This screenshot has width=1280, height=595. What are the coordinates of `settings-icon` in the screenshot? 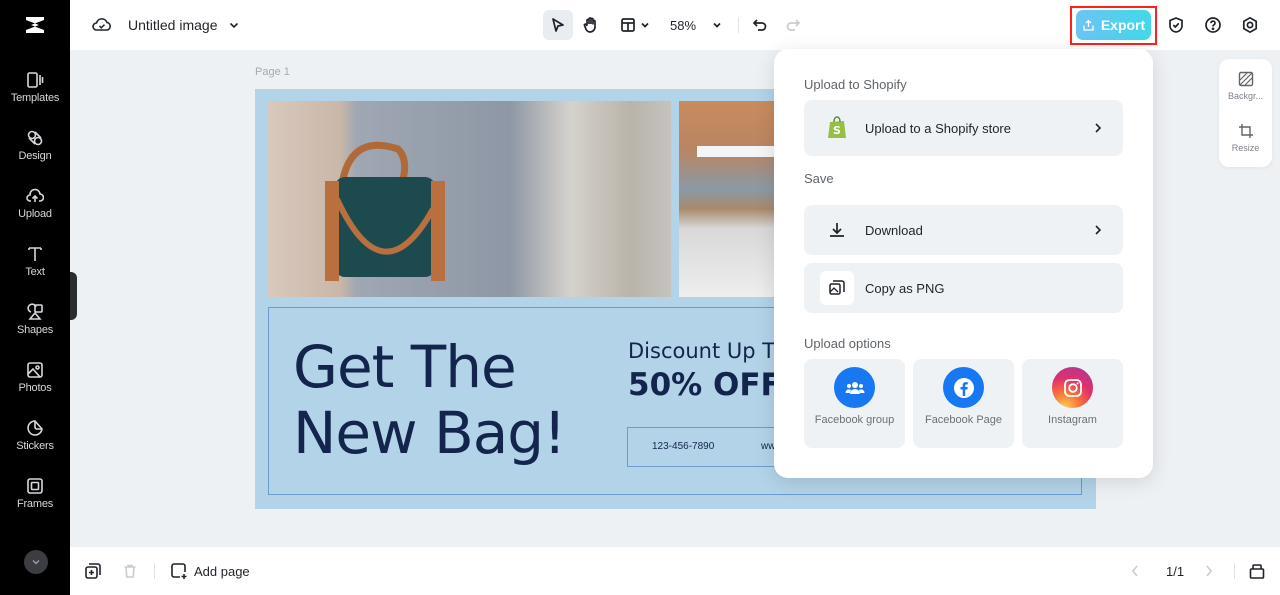 It's located at (1250, 25).